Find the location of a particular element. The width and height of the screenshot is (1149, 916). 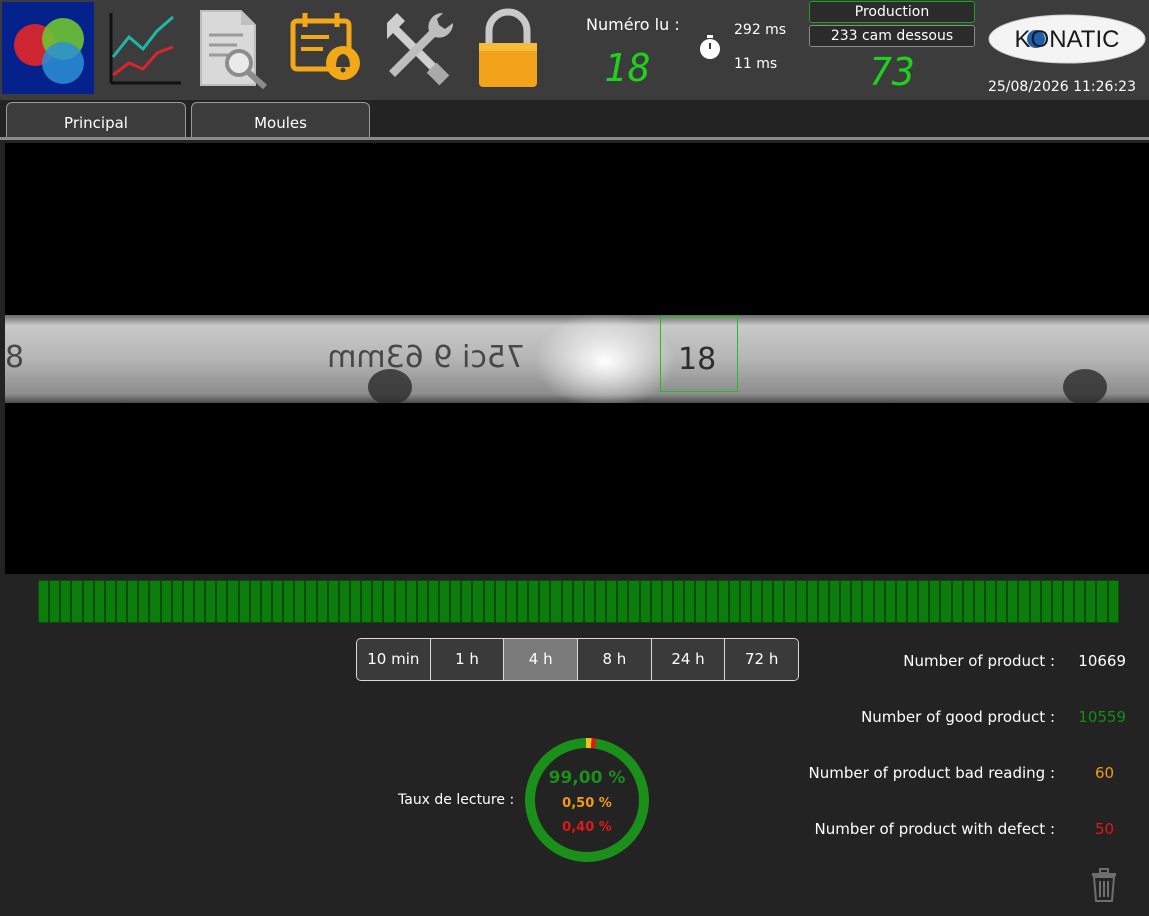

camera-image: 75ci 9 63mm 1 9 63mm 8 18 is located at coordinates (577, 359).